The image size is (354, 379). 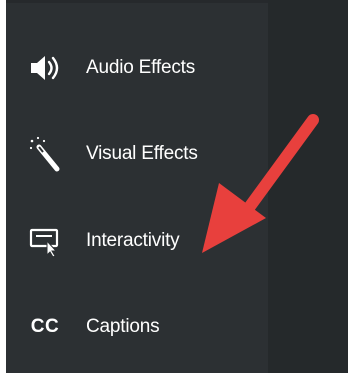 What do you see at coordinates (45, 241) in the screenshot?
I see `interactivity-icon` at bounding box center [45, 241].